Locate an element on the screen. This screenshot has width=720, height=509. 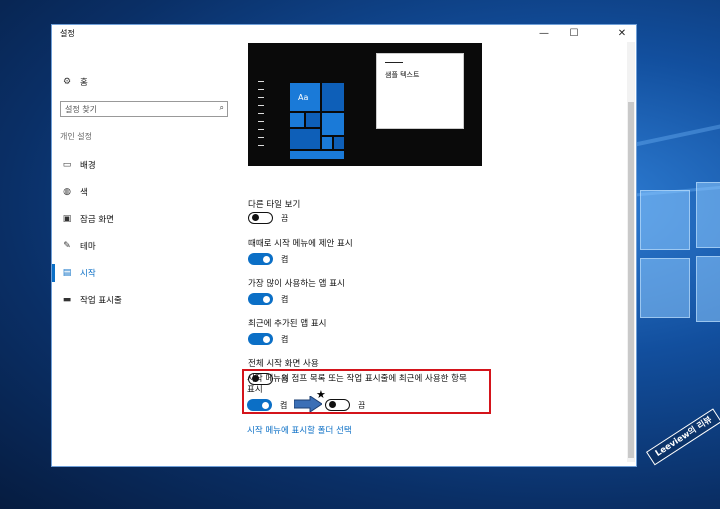
close-button: ✕ is located at coordinates (622, 34).